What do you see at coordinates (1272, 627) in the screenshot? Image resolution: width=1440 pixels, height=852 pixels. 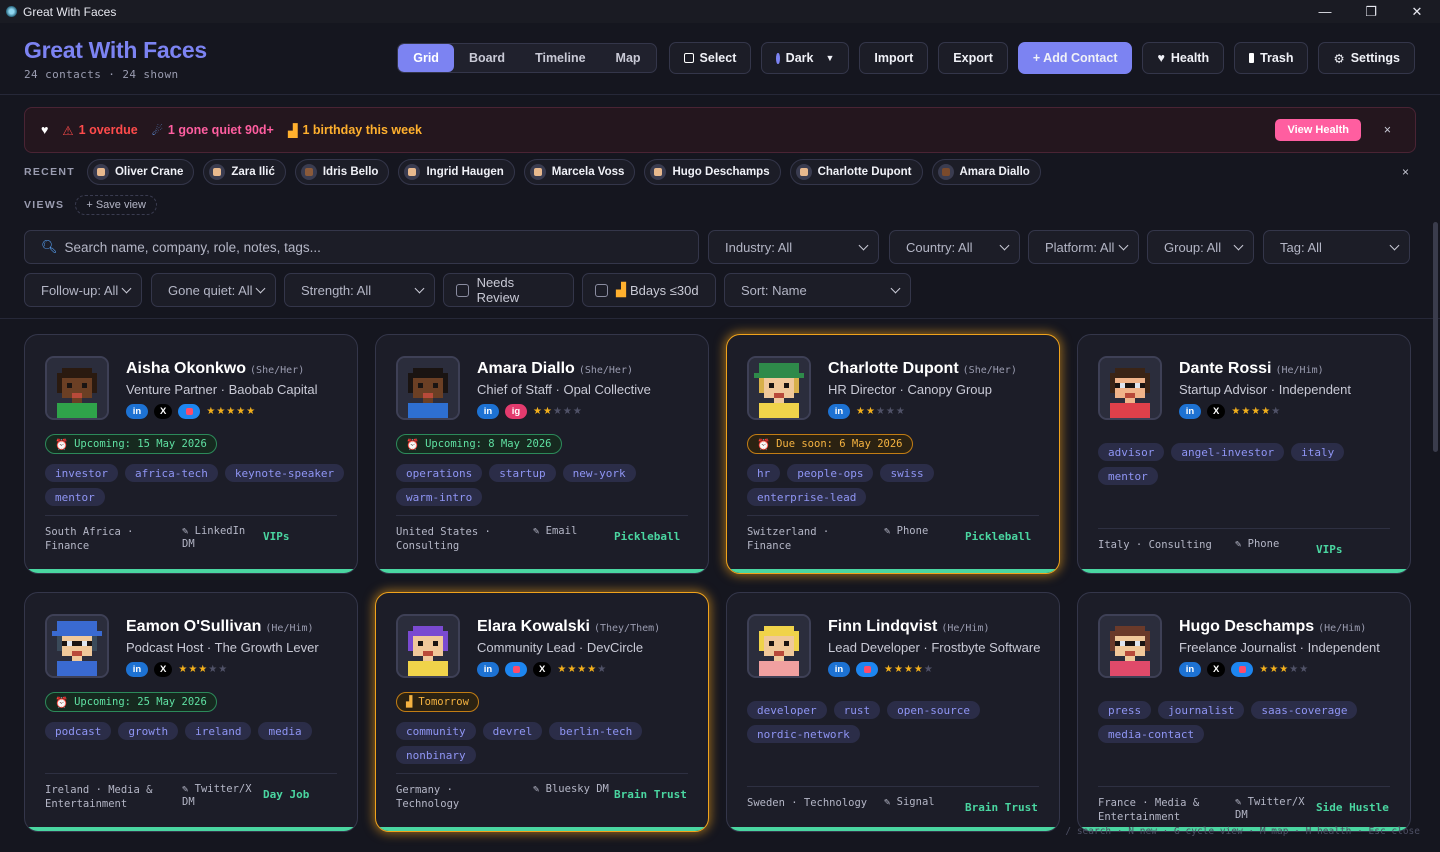 I see `contact-name: Hugo Deschamps (He/Him)` at bounding box center [1272, 627].